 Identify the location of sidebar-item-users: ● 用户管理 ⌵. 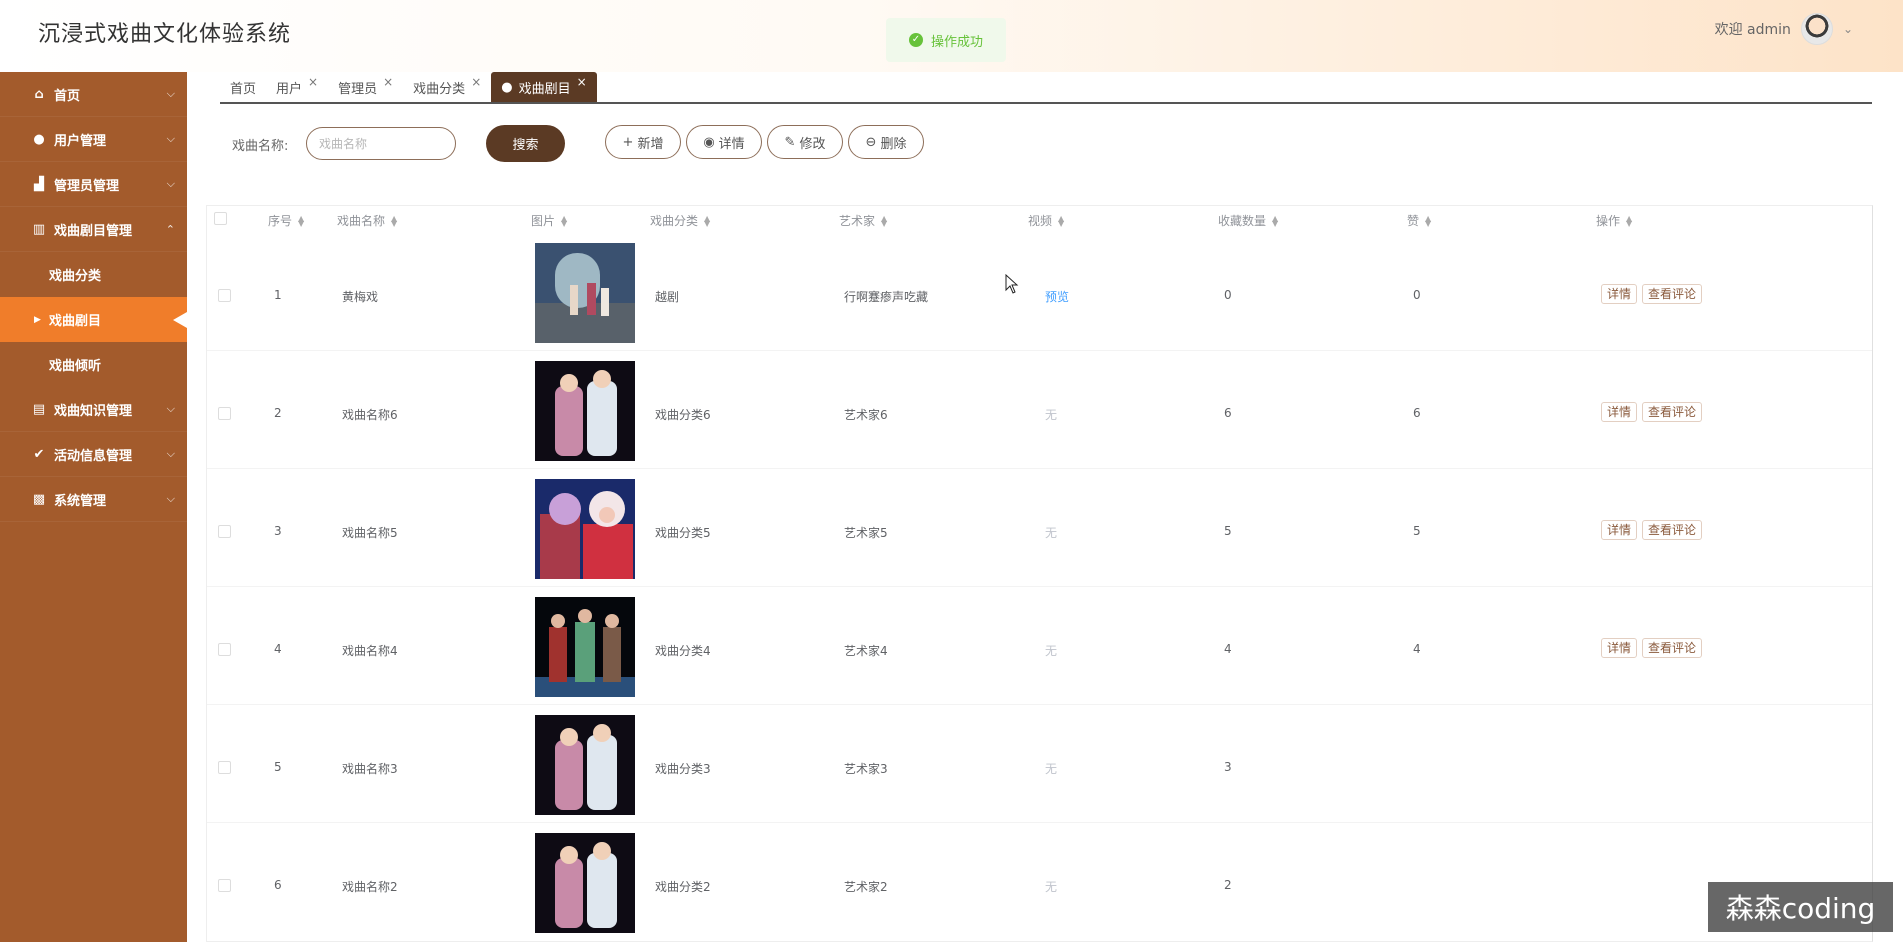
(93, 139).